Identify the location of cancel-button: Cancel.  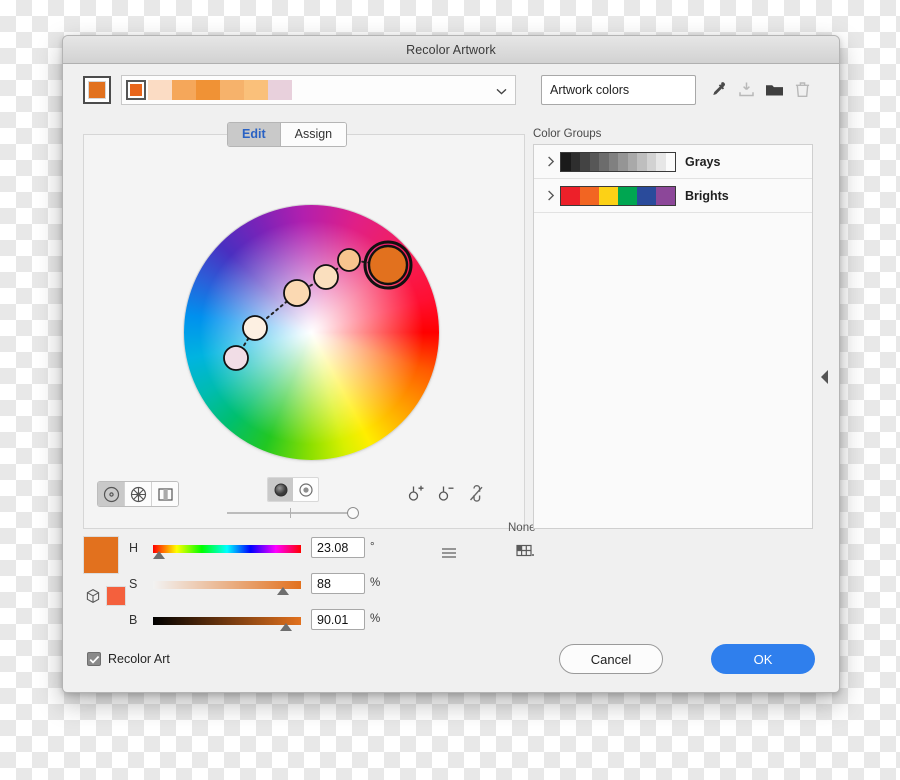
(611, 659).